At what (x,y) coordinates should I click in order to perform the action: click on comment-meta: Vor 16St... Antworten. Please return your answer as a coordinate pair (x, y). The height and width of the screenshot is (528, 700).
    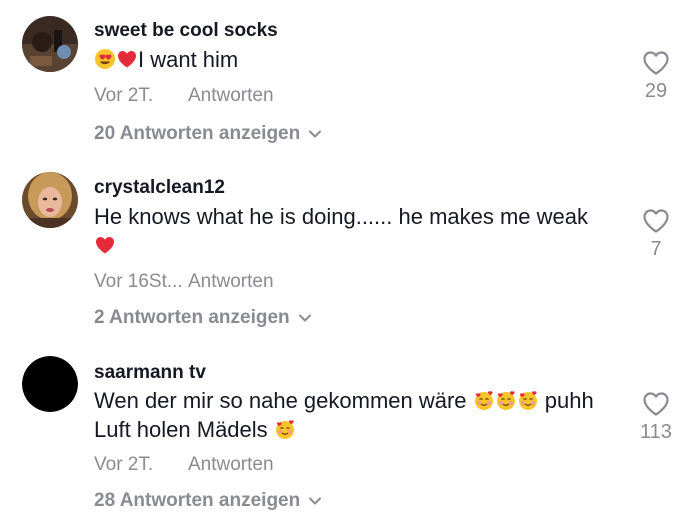
    Looking at the image, I should click on (184, 282).